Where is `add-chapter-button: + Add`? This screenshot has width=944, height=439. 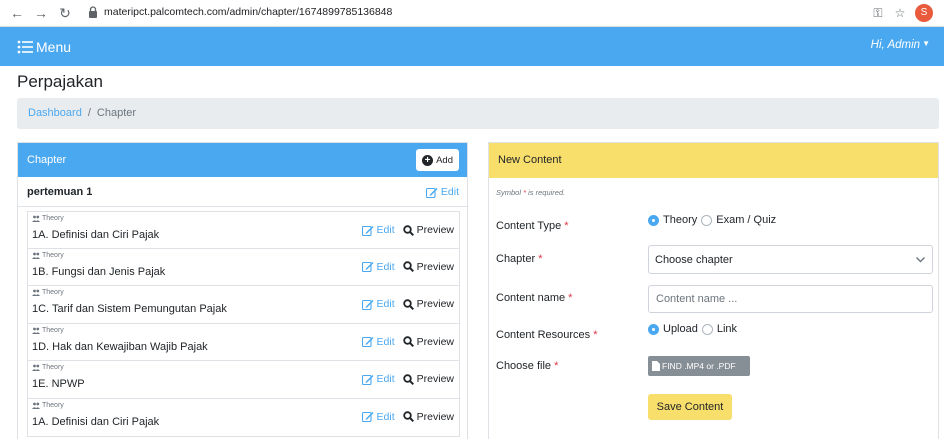 add-chapter-button: + Add is located at coordinates (437, 160).